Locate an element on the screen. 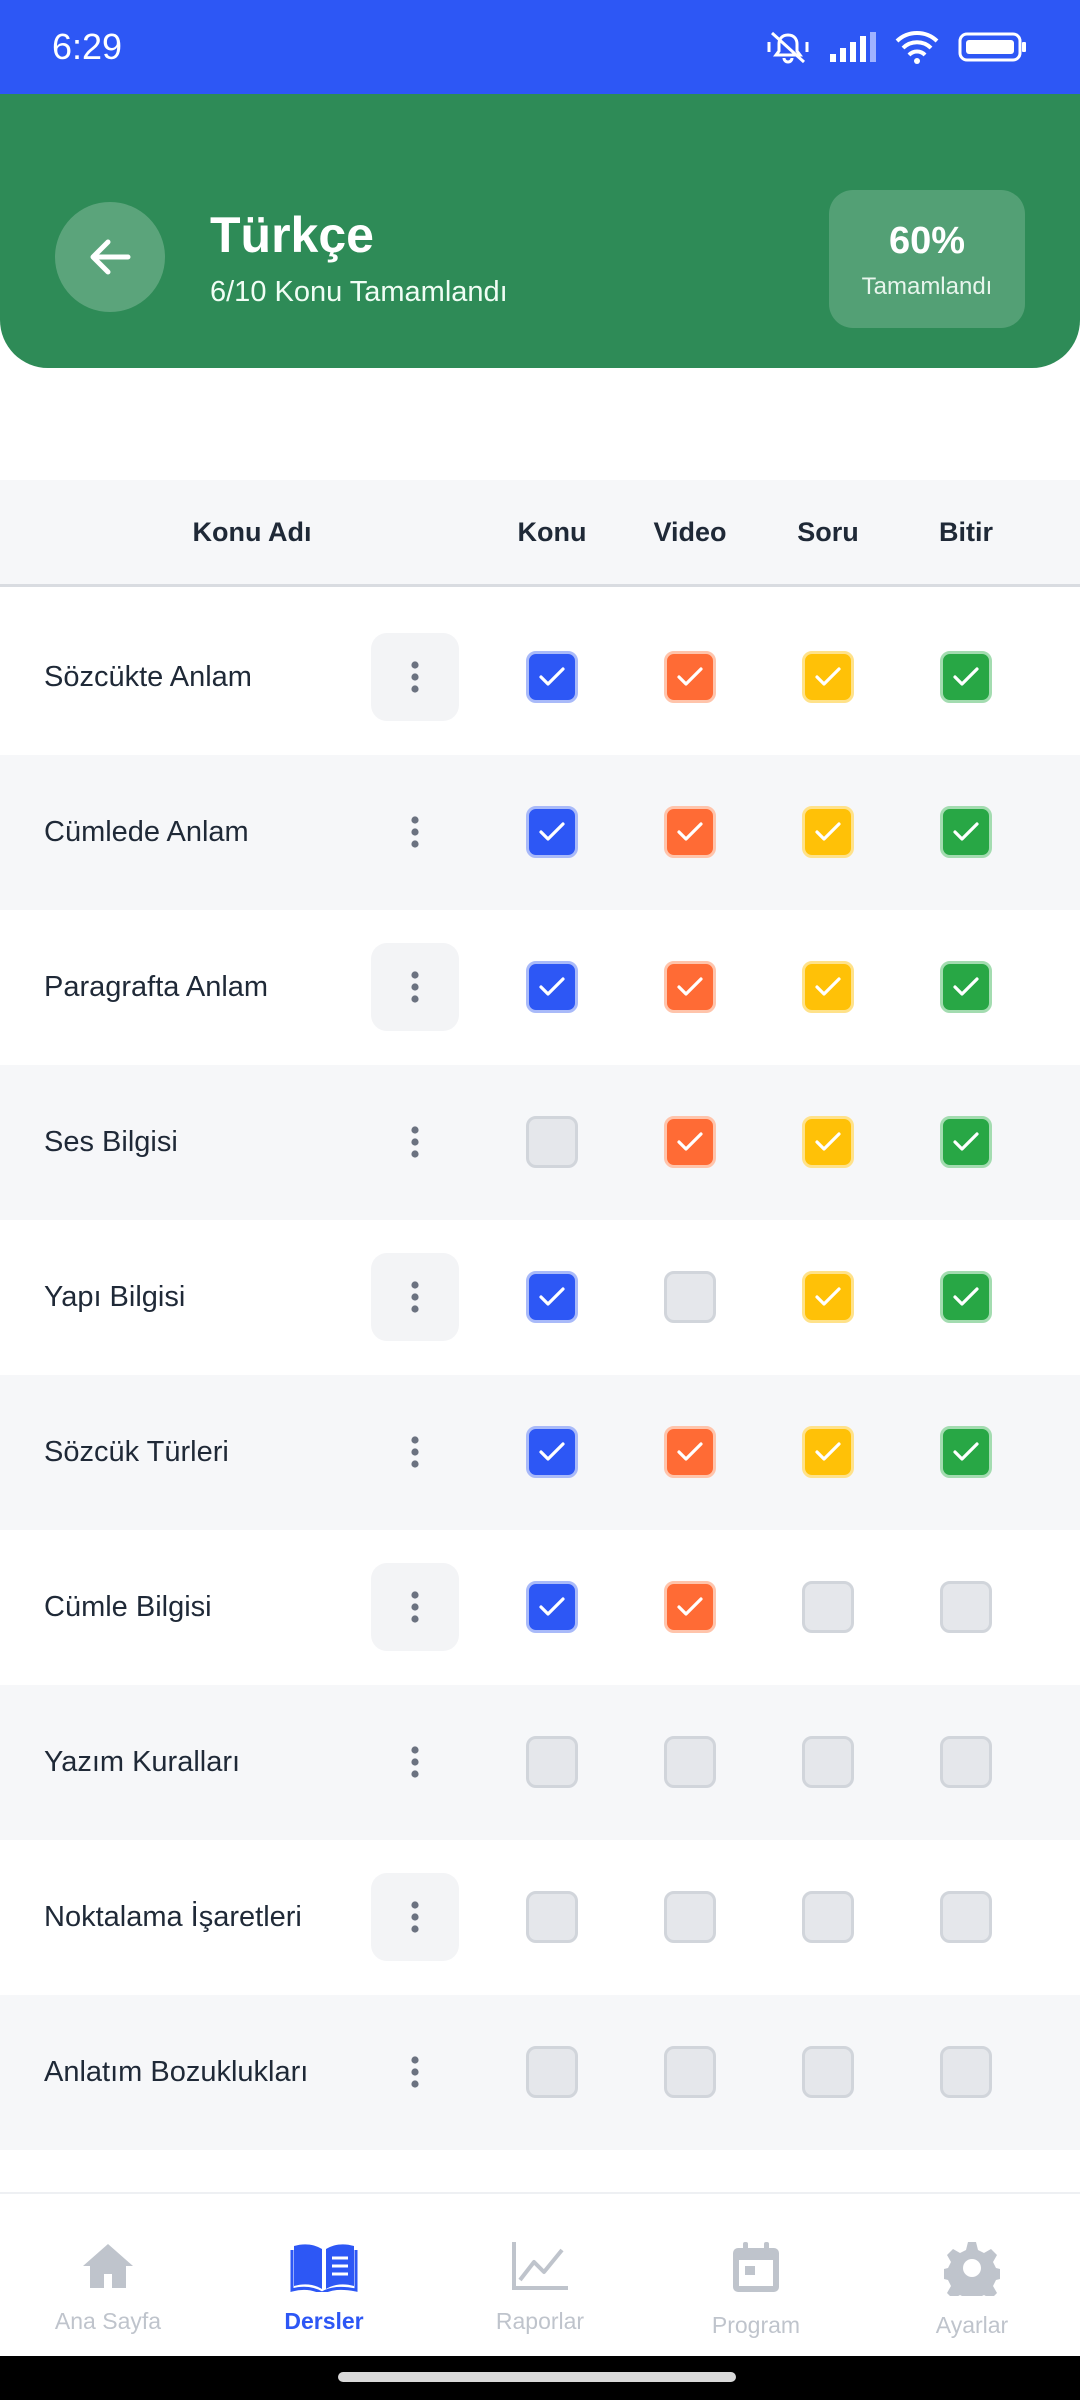 This screenshot has height=2400, width=1080. nav-item-dersler: Dersler is located at coordinates (324, 2276).